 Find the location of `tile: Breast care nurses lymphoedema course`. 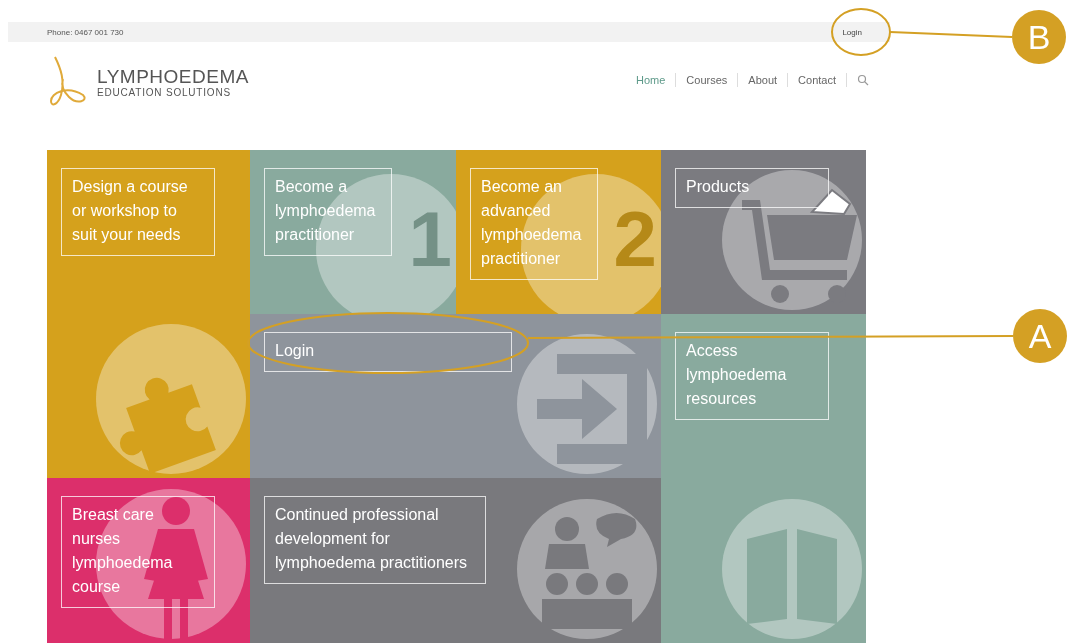

tile: Breast care nurses lymphoedema course is located at coordinates (148, 560).